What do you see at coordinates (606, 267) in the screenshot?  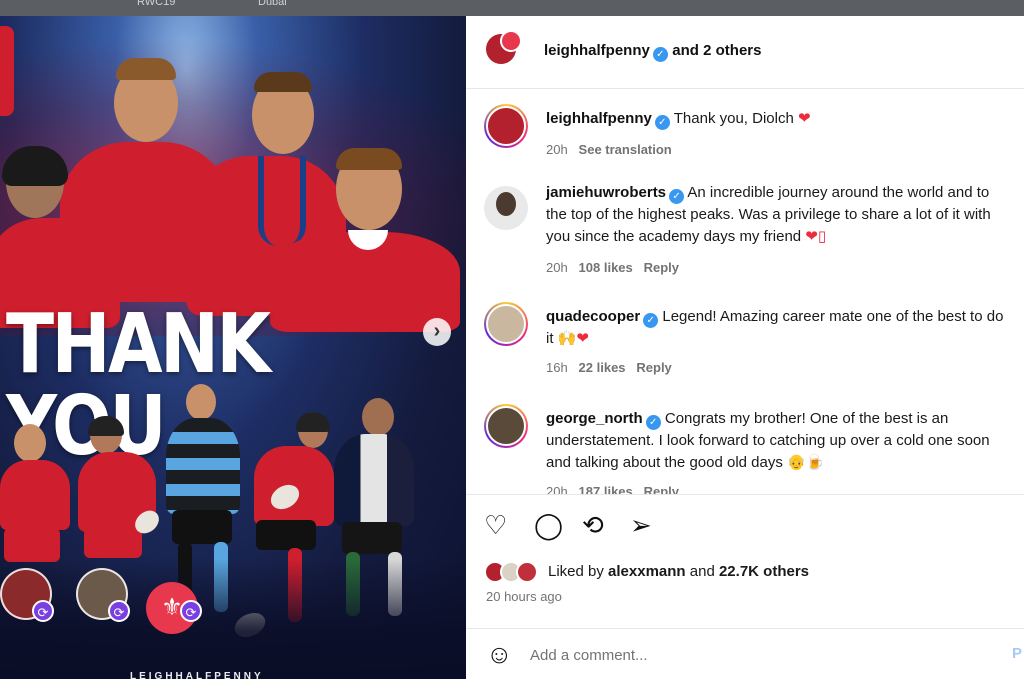 I see `comment-likes: 108 likes` at bounding box center [606, 267].